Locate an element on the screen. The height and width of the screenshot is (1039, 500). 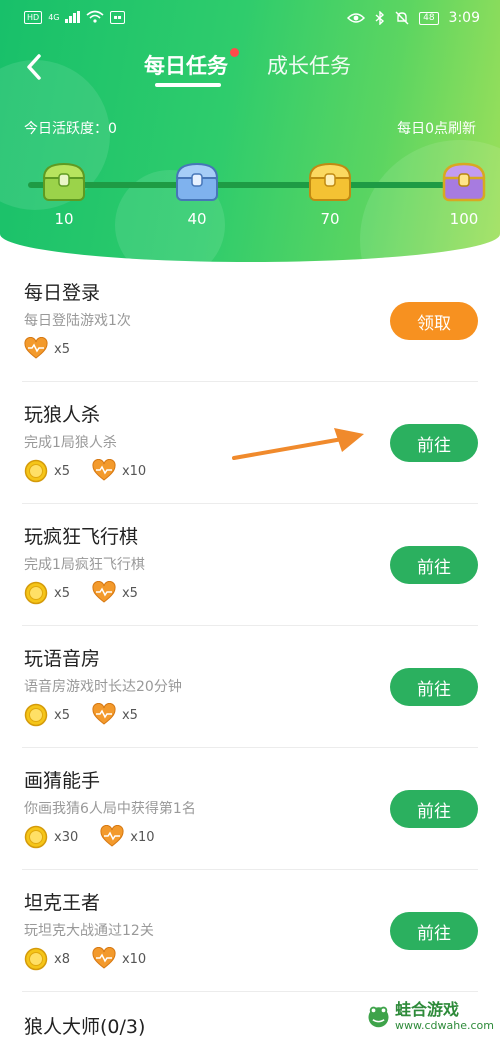
task-desc: 每日登陆游戏1次 is located at coordinates (77, 321).